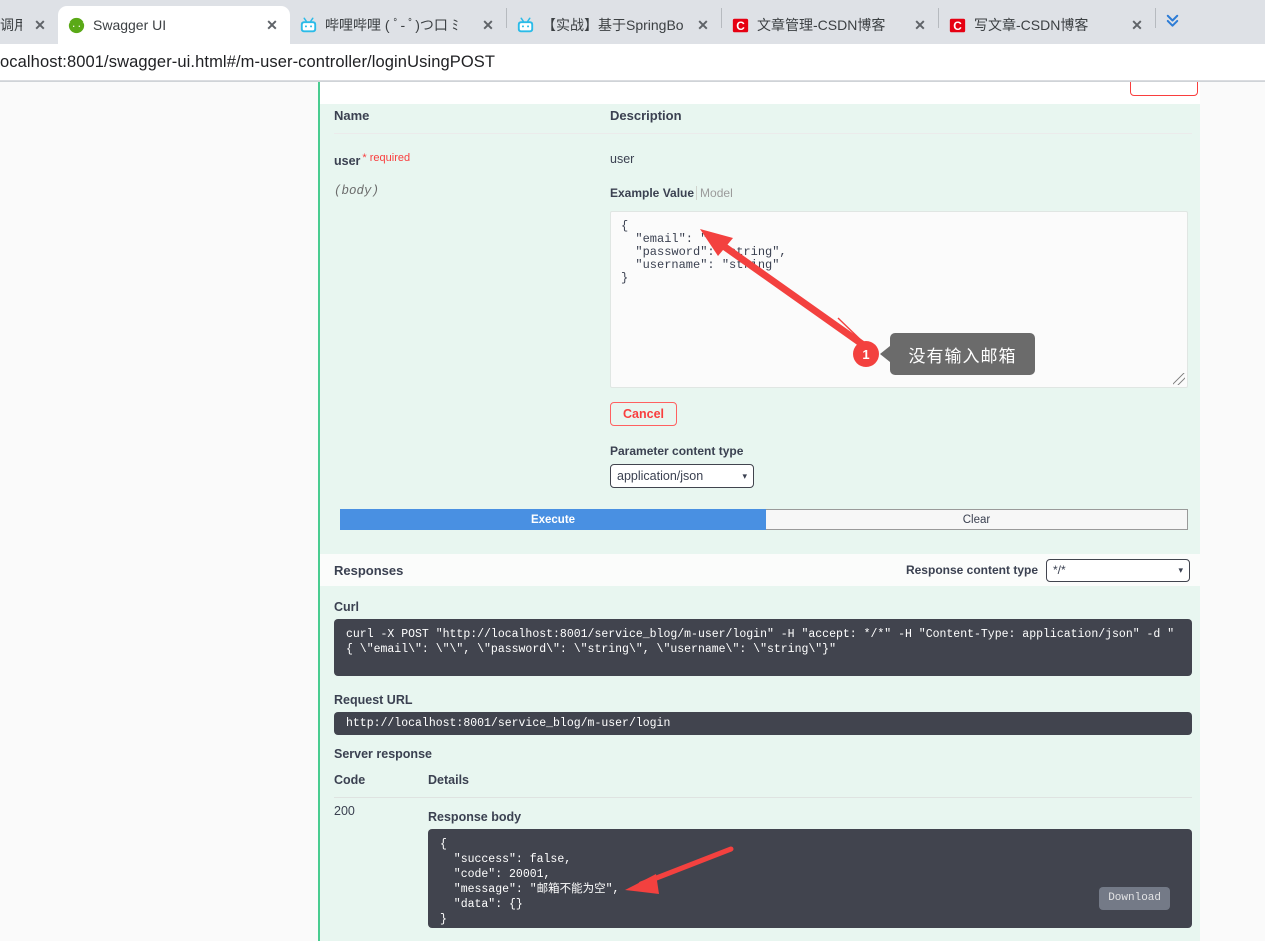 The width and height of the screenshot is (1265, 941). Describe the element at coordinates (1179, 379) in the screenshot. I see `textarea-resize-handle-icon` at that location.